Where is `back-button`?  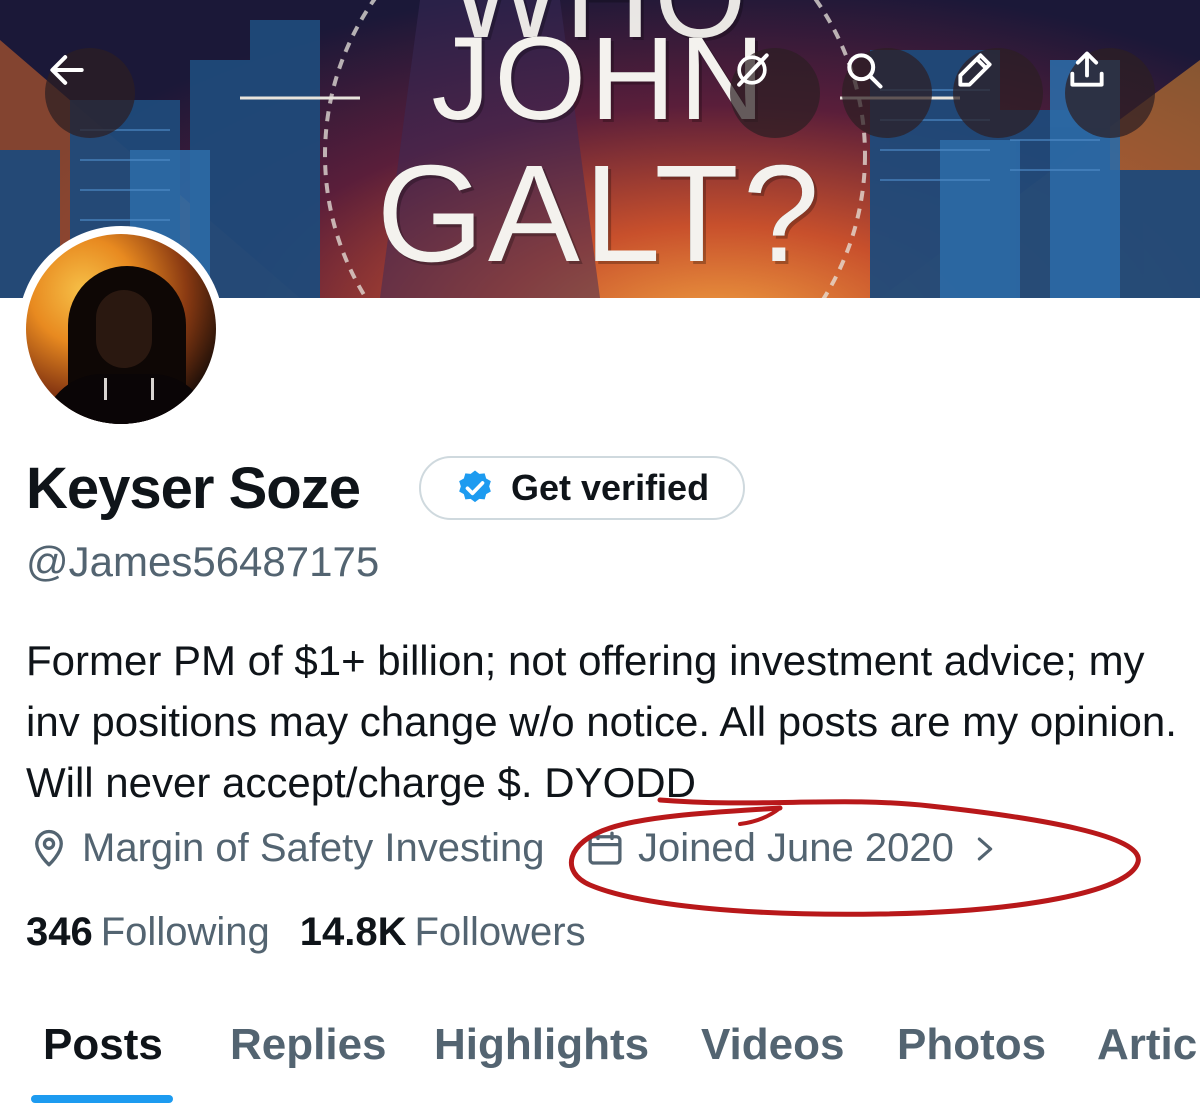 back-button is located at coordinates (90, 93).